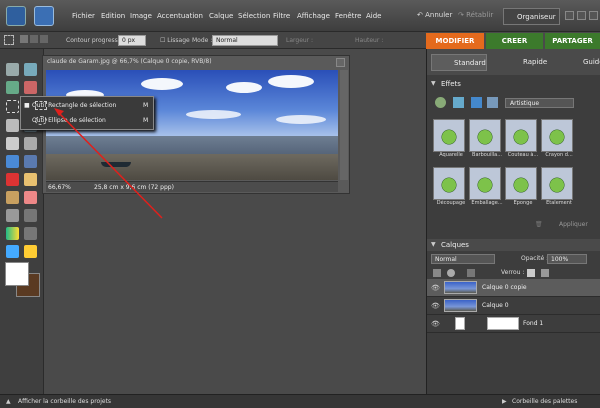 The width and height of the screenshot is (600, 408). I want to click on effect-thumb: Découpage, so click(451, 186).